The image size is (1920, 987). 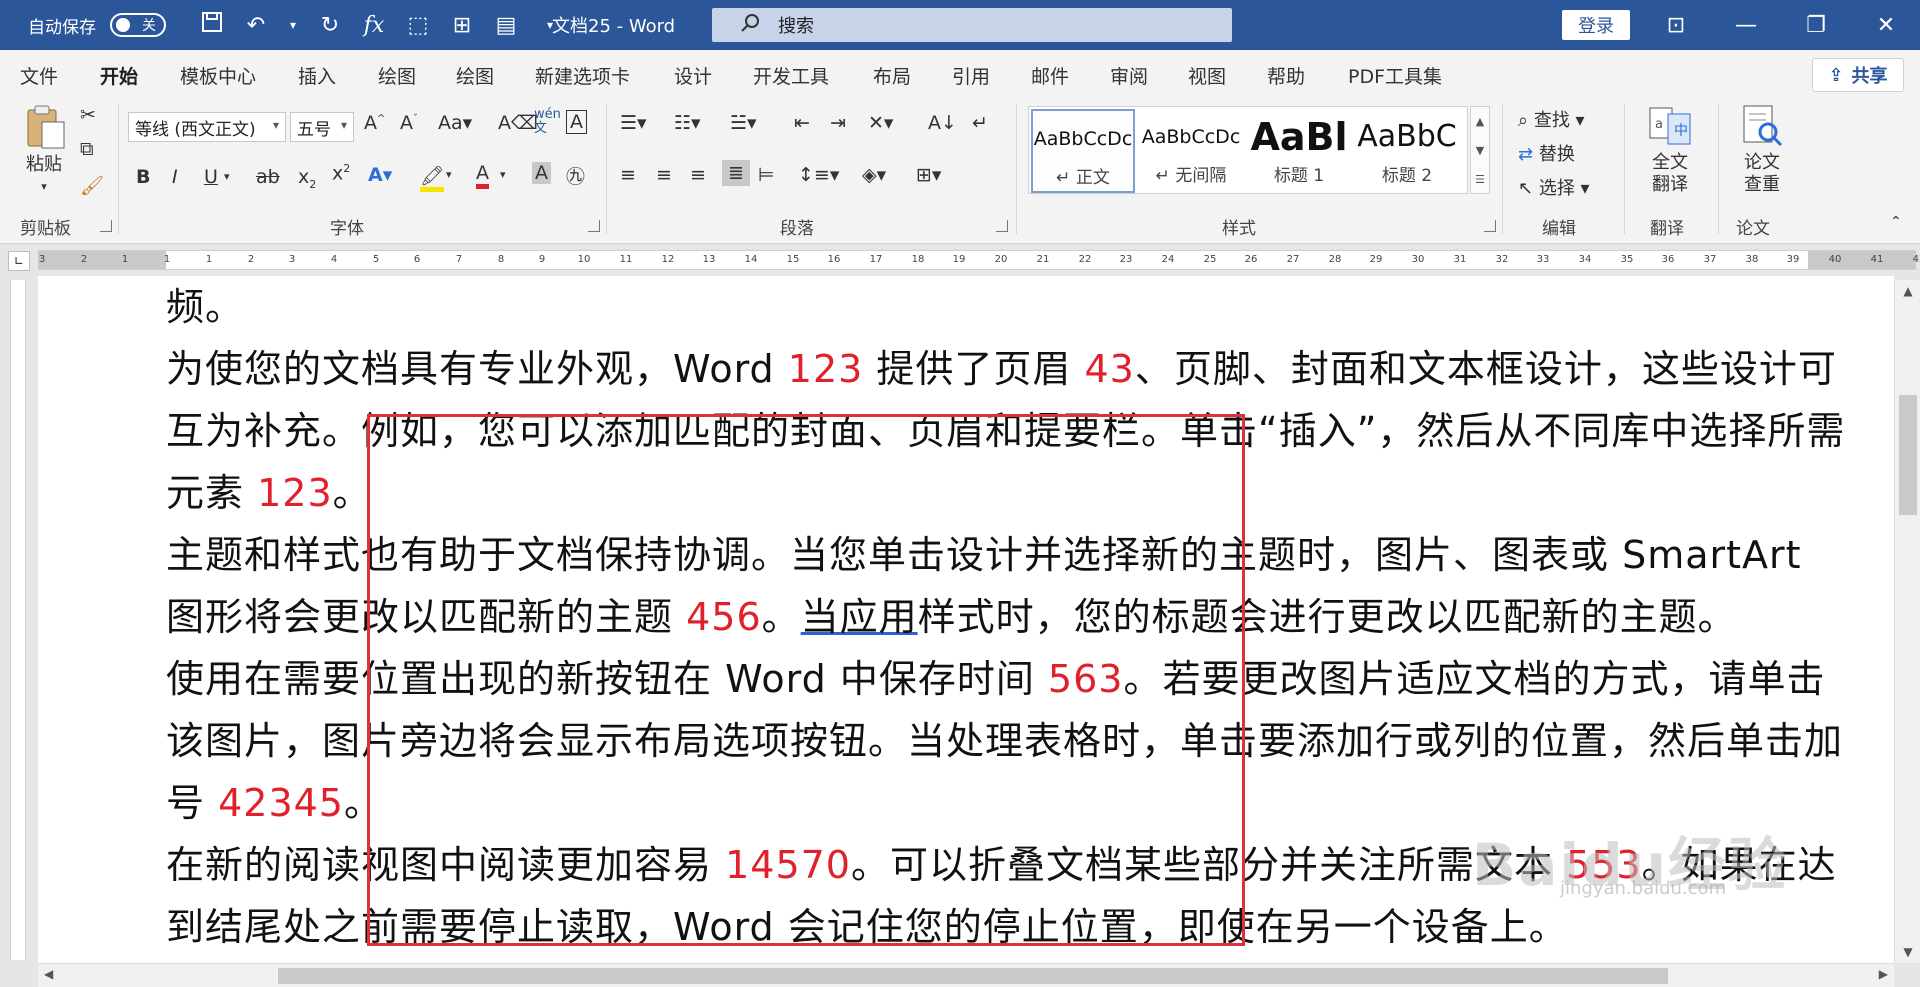 What do you see at coordinates (119, 80) in the screenshot?
I see `tab-home: 开始` at bounding box center [119, 80].